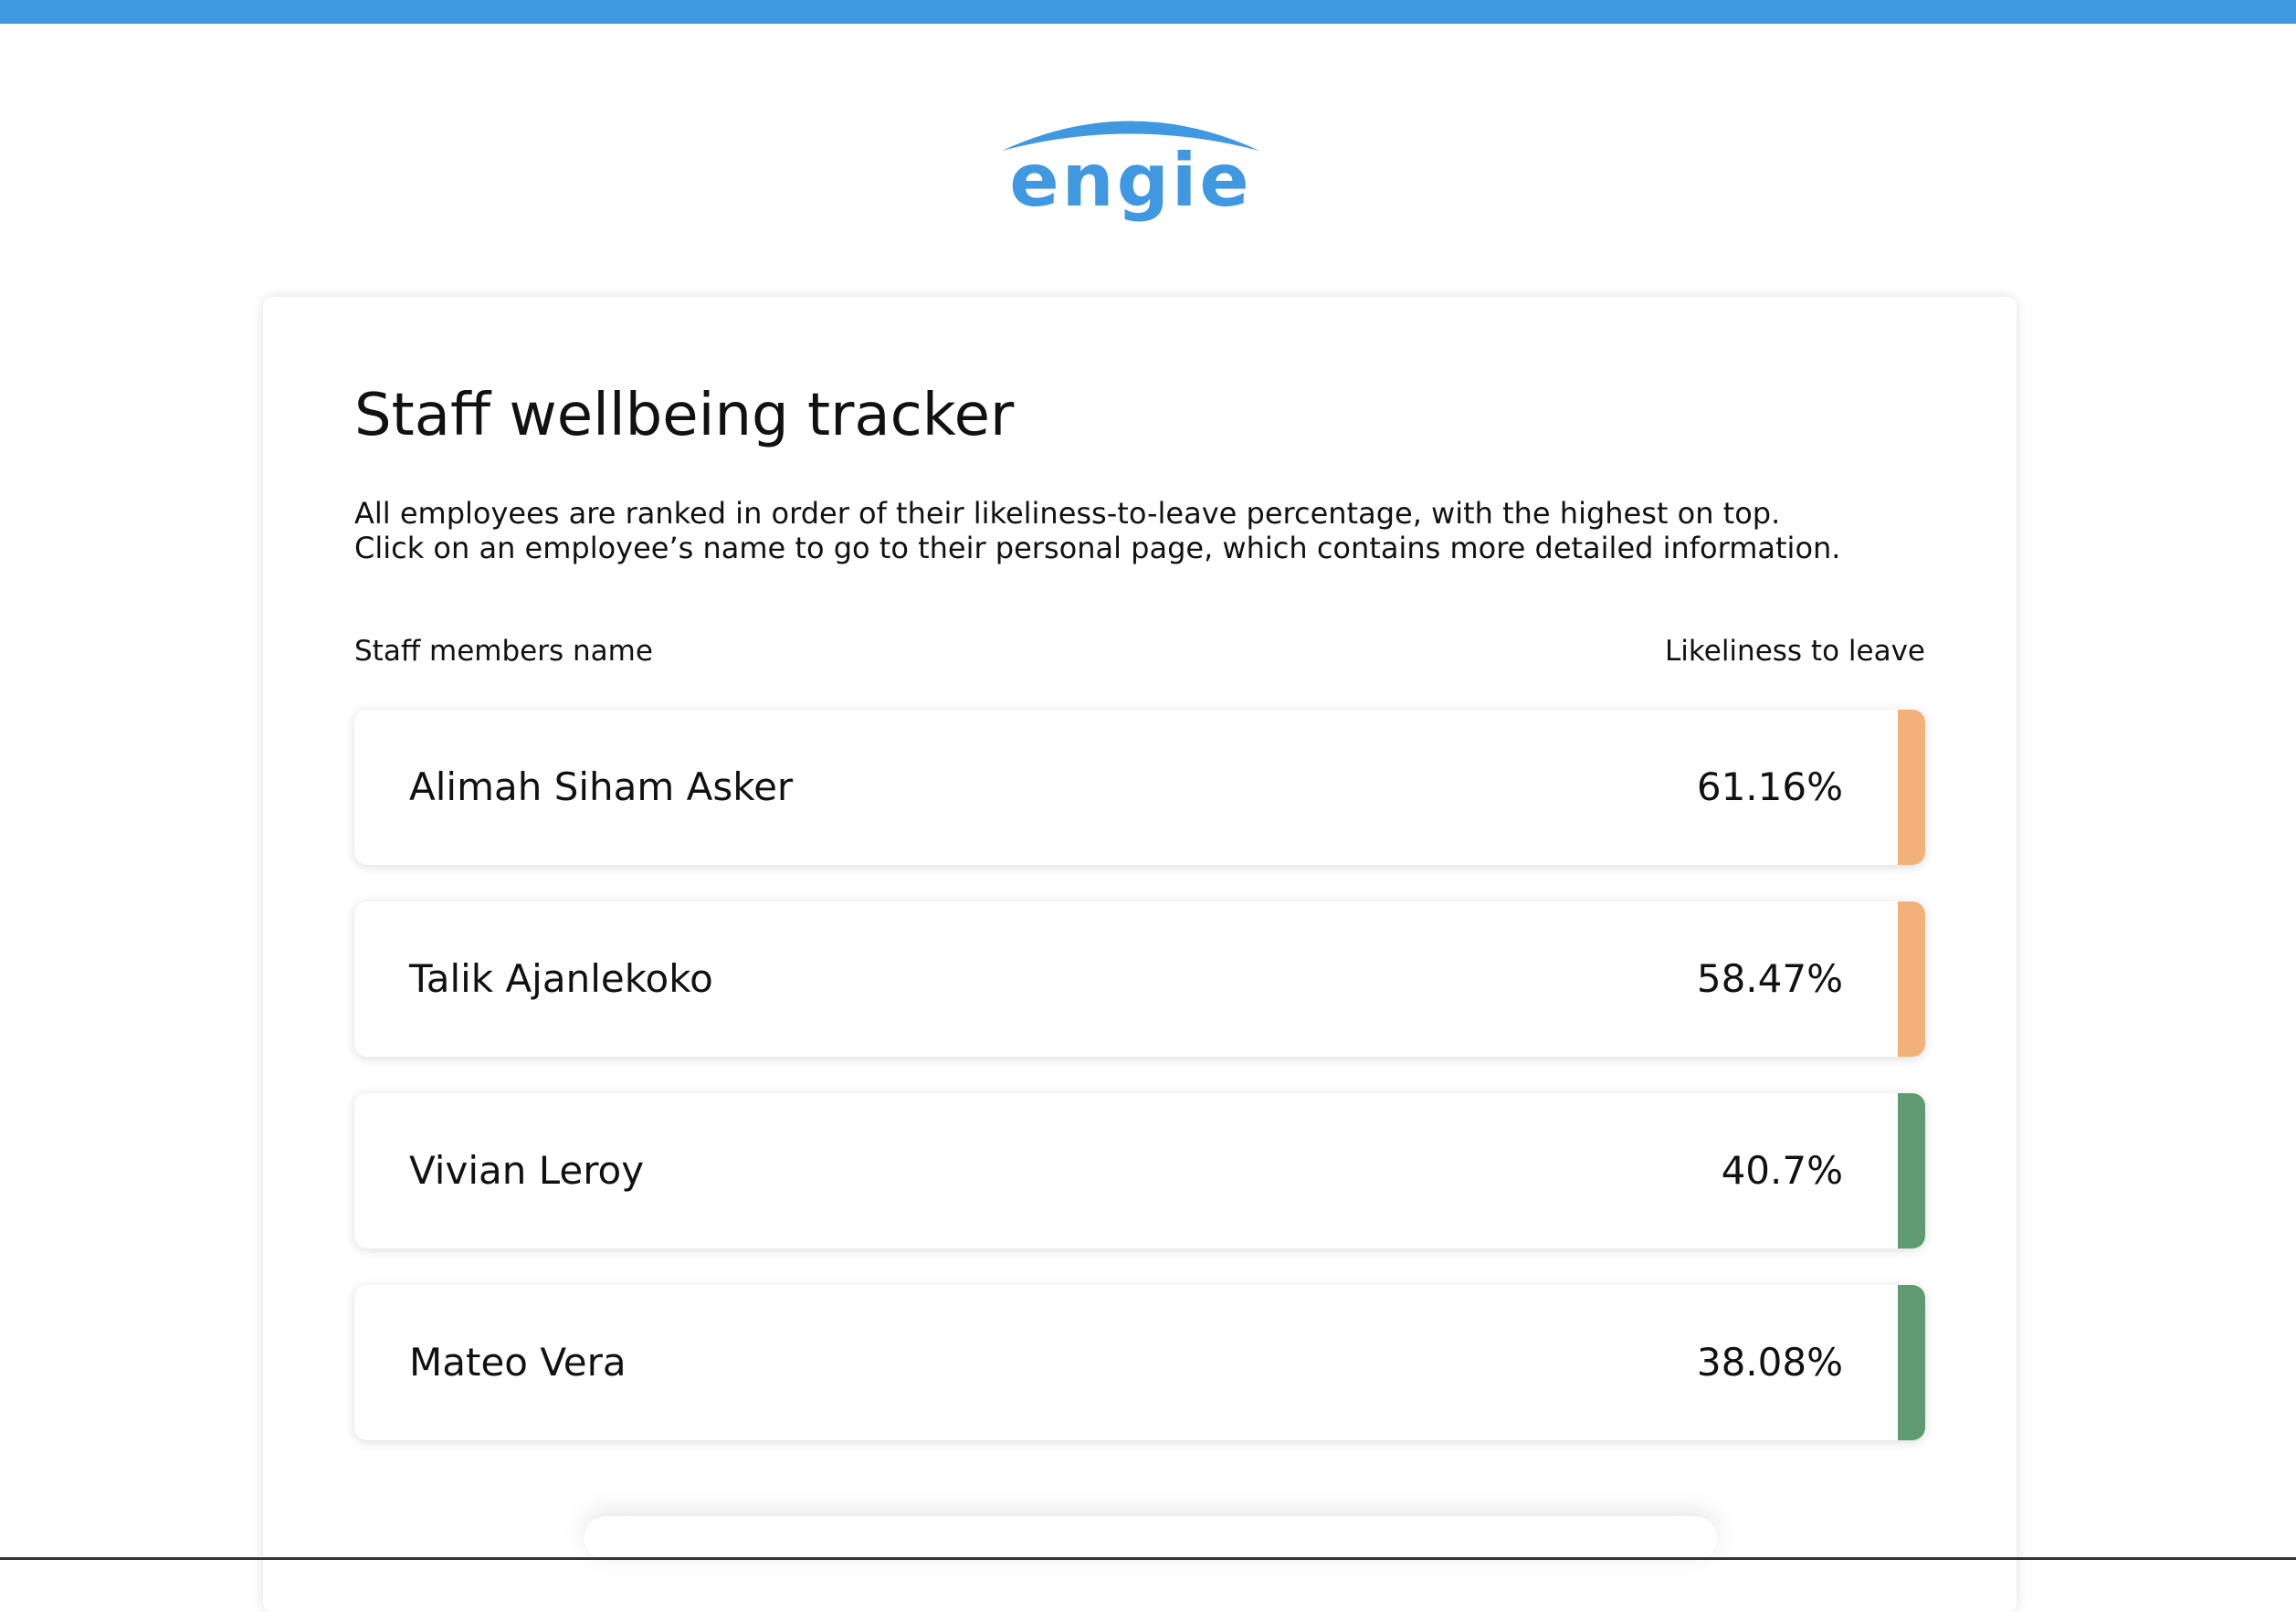  I want to click on likeliness-value: 58.47%, so click(1769, 978).